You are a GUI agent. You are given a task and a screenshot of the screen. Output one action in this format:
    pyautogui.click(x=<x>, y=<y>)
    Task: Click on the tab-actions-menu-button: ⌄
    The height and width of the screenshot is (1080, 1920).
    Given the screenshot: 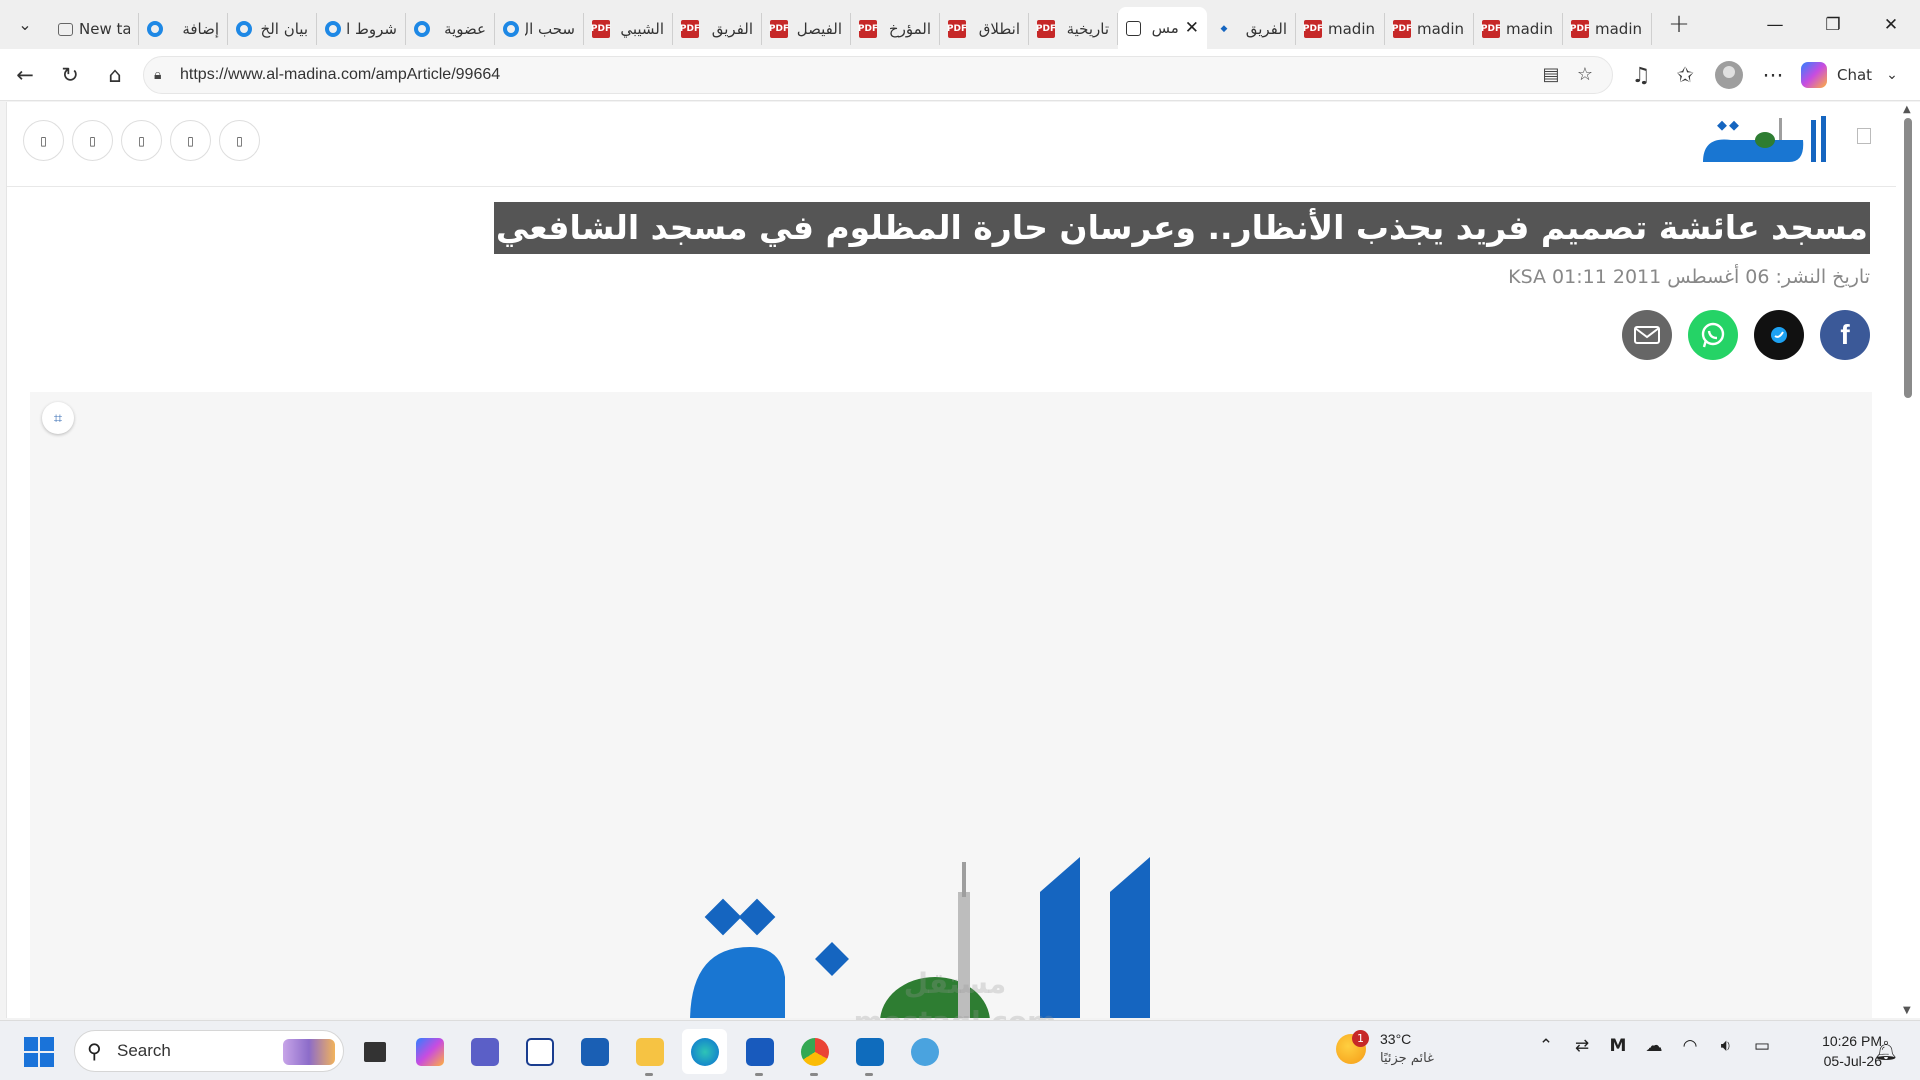 What is the action you would take?
    pyautogui.click(x=25, y=24)
    